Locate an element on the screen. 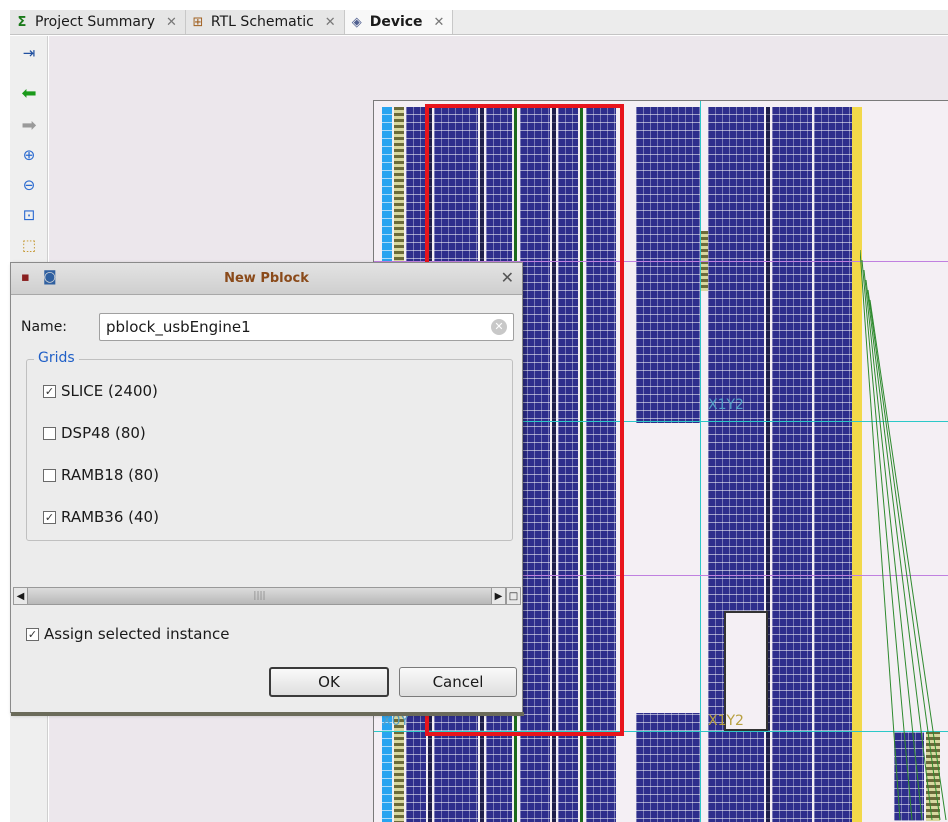  dialog-title: New Pblock is located at coordinates (266, 278).